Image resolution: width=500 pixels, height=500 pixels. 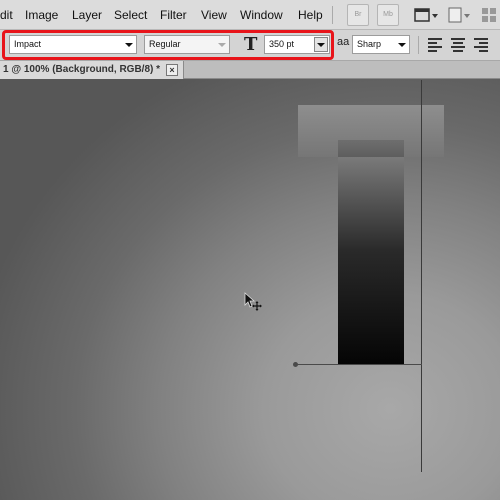 What do you see at coordinates (214, 15) in the screenshot?
I see `menu-view: View` at bounding box center [214, 15].